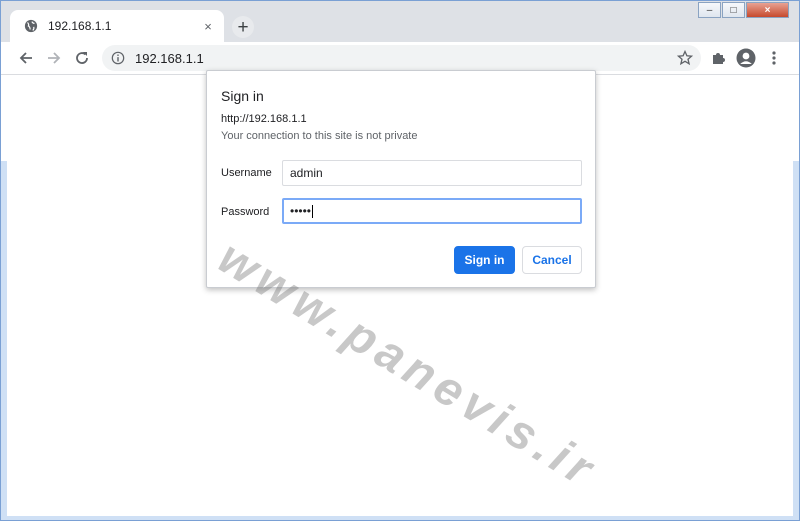  I want to click on window-controls: – □ ×, so click(743, 10).